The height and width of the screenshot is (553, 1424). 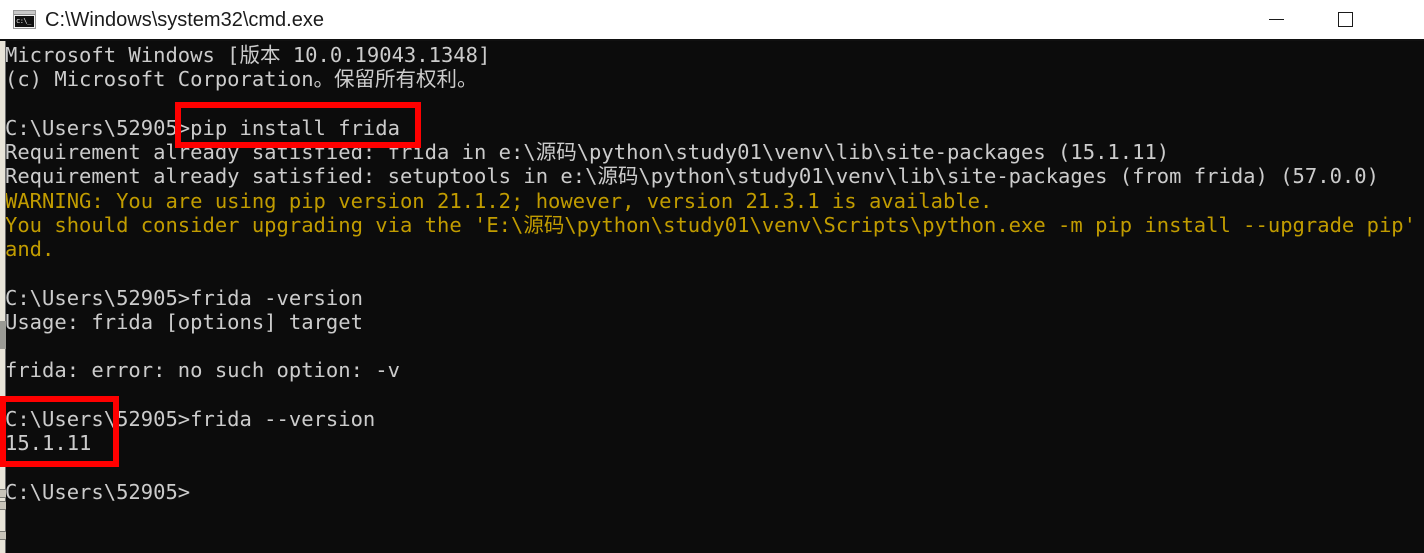 I want to click on scrollbar-mark-lower, so click(x=3, y=535).